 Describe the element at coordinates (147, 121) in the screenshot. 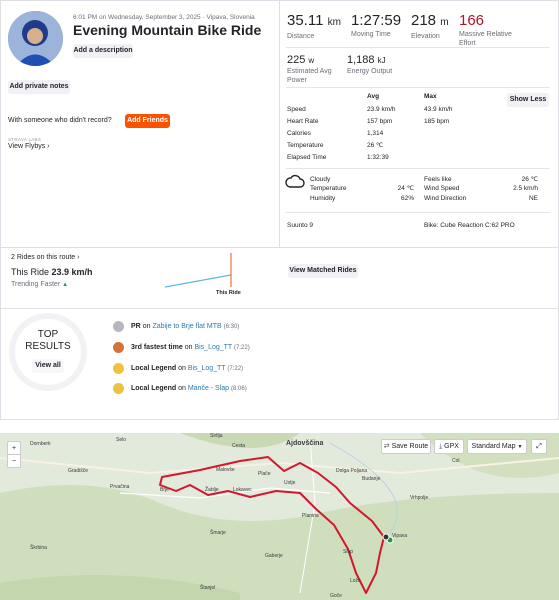

I see `add-friends-button: Add Friends` at that location.